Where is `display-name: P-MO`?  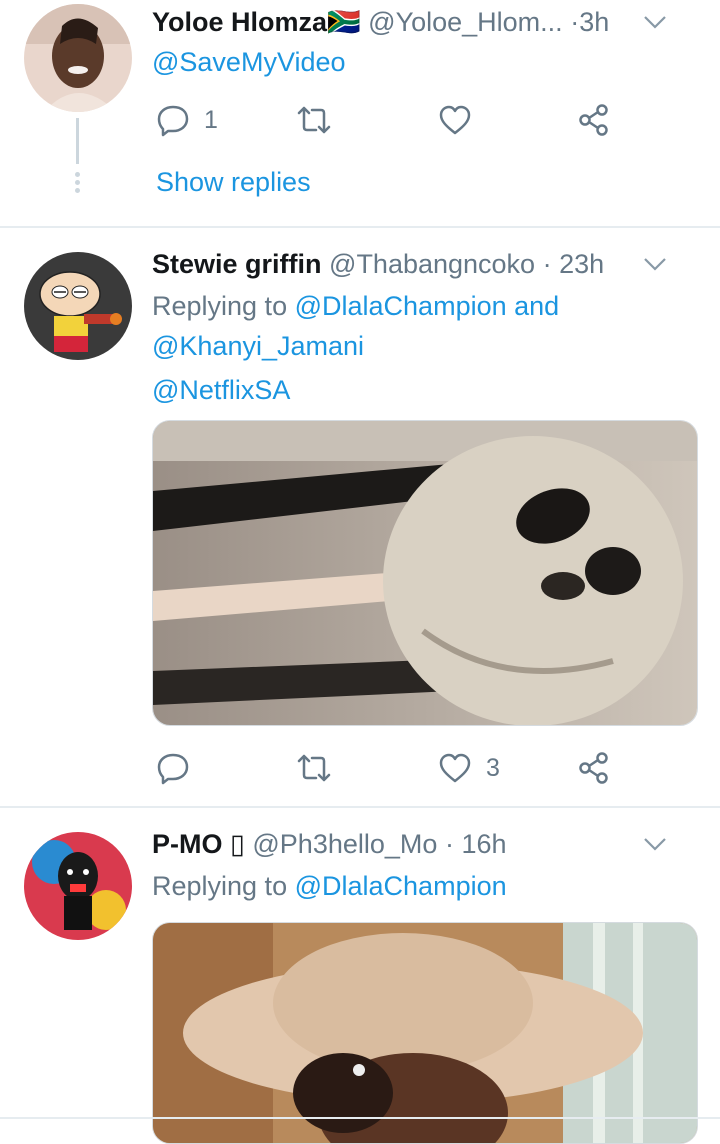 display-name: P-MO is located at coordinates (187, 844).